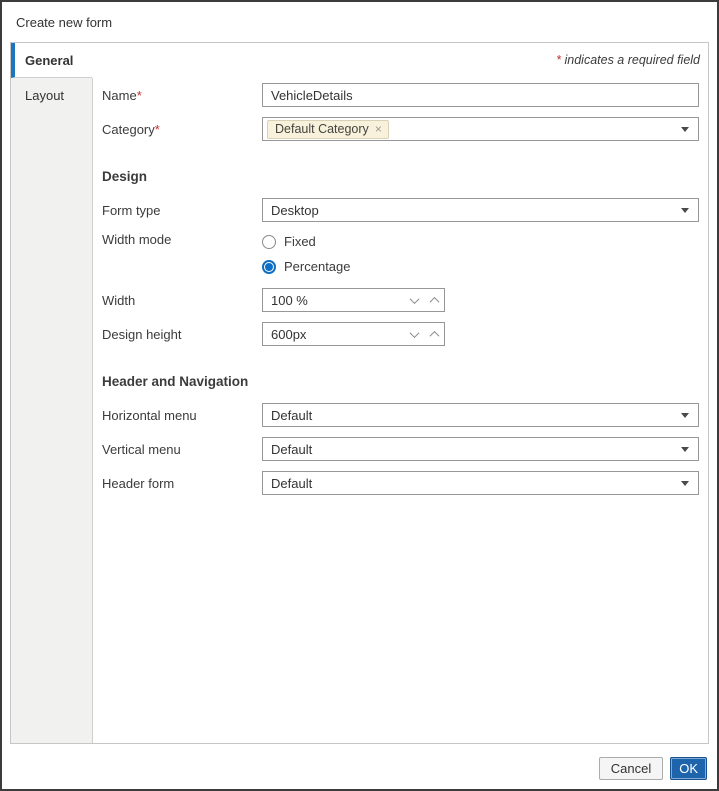 This screenshot has height=791, width=719. I want to click on tab-general-label: General, so click(49, 60).